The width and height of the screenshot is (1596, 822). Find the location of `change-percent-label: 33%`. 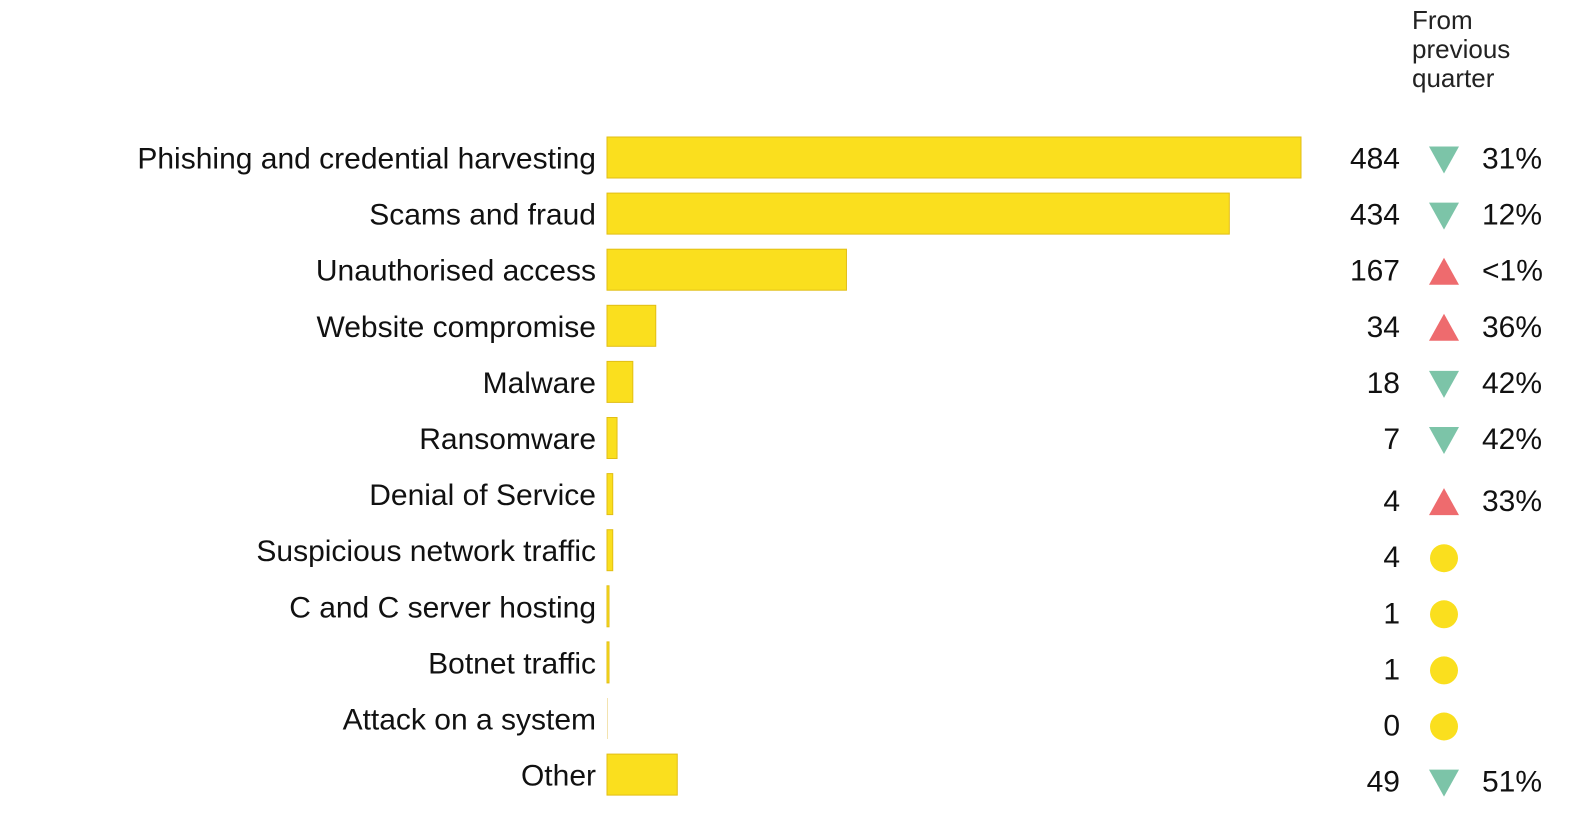

change-percent-label: 33% is located at coordinates (1512, 501).